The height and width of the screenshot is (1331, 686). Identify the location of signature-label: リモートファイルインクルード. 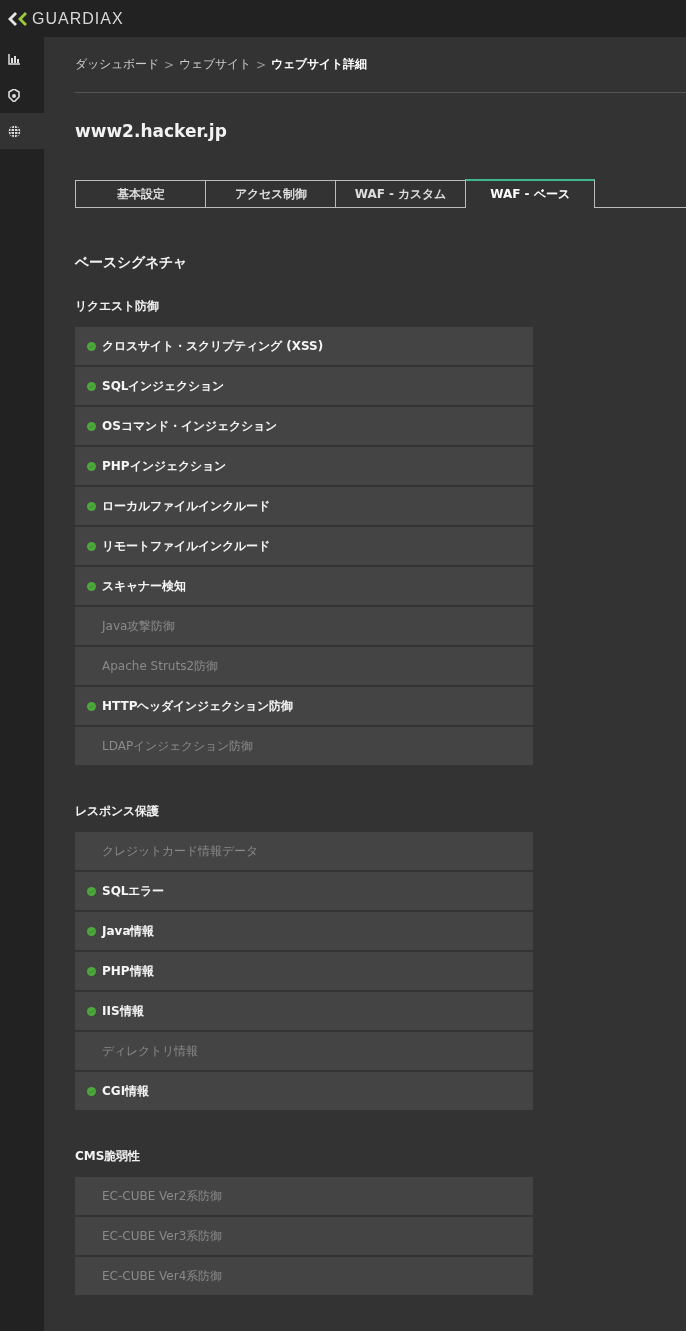
(186, 546).